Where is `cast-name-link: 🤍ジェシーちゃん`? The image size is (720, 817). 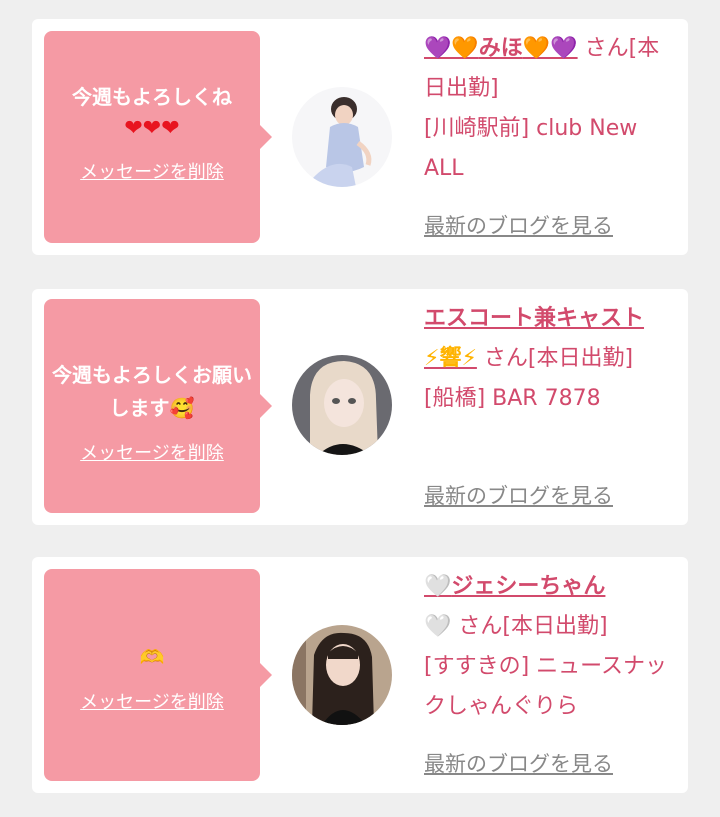 cast-name-link: 🤍ジェシーちゃん is located at coordinates (514, 586).